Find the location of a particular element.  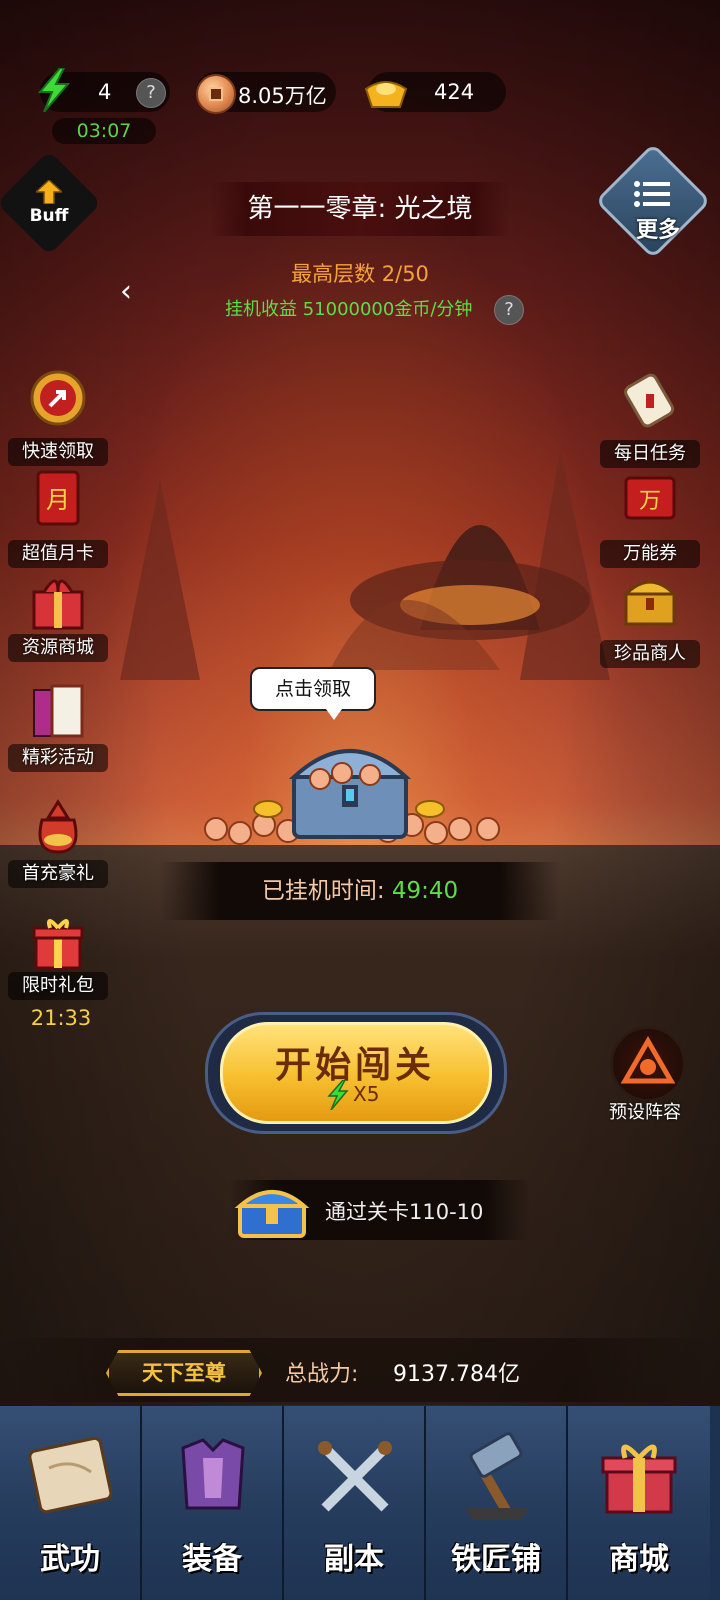

scroll-book-icon is located at coordinates (58, 711).